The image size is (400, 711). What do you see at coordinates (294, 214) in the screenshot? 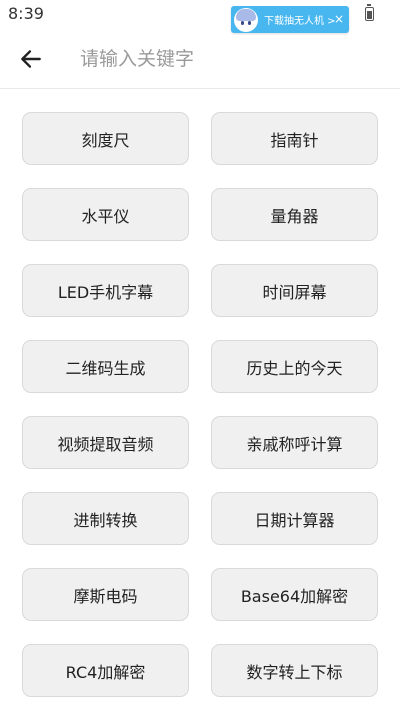
I see `tool-button-protractor: 量角器` at bounding box center [294, 214].